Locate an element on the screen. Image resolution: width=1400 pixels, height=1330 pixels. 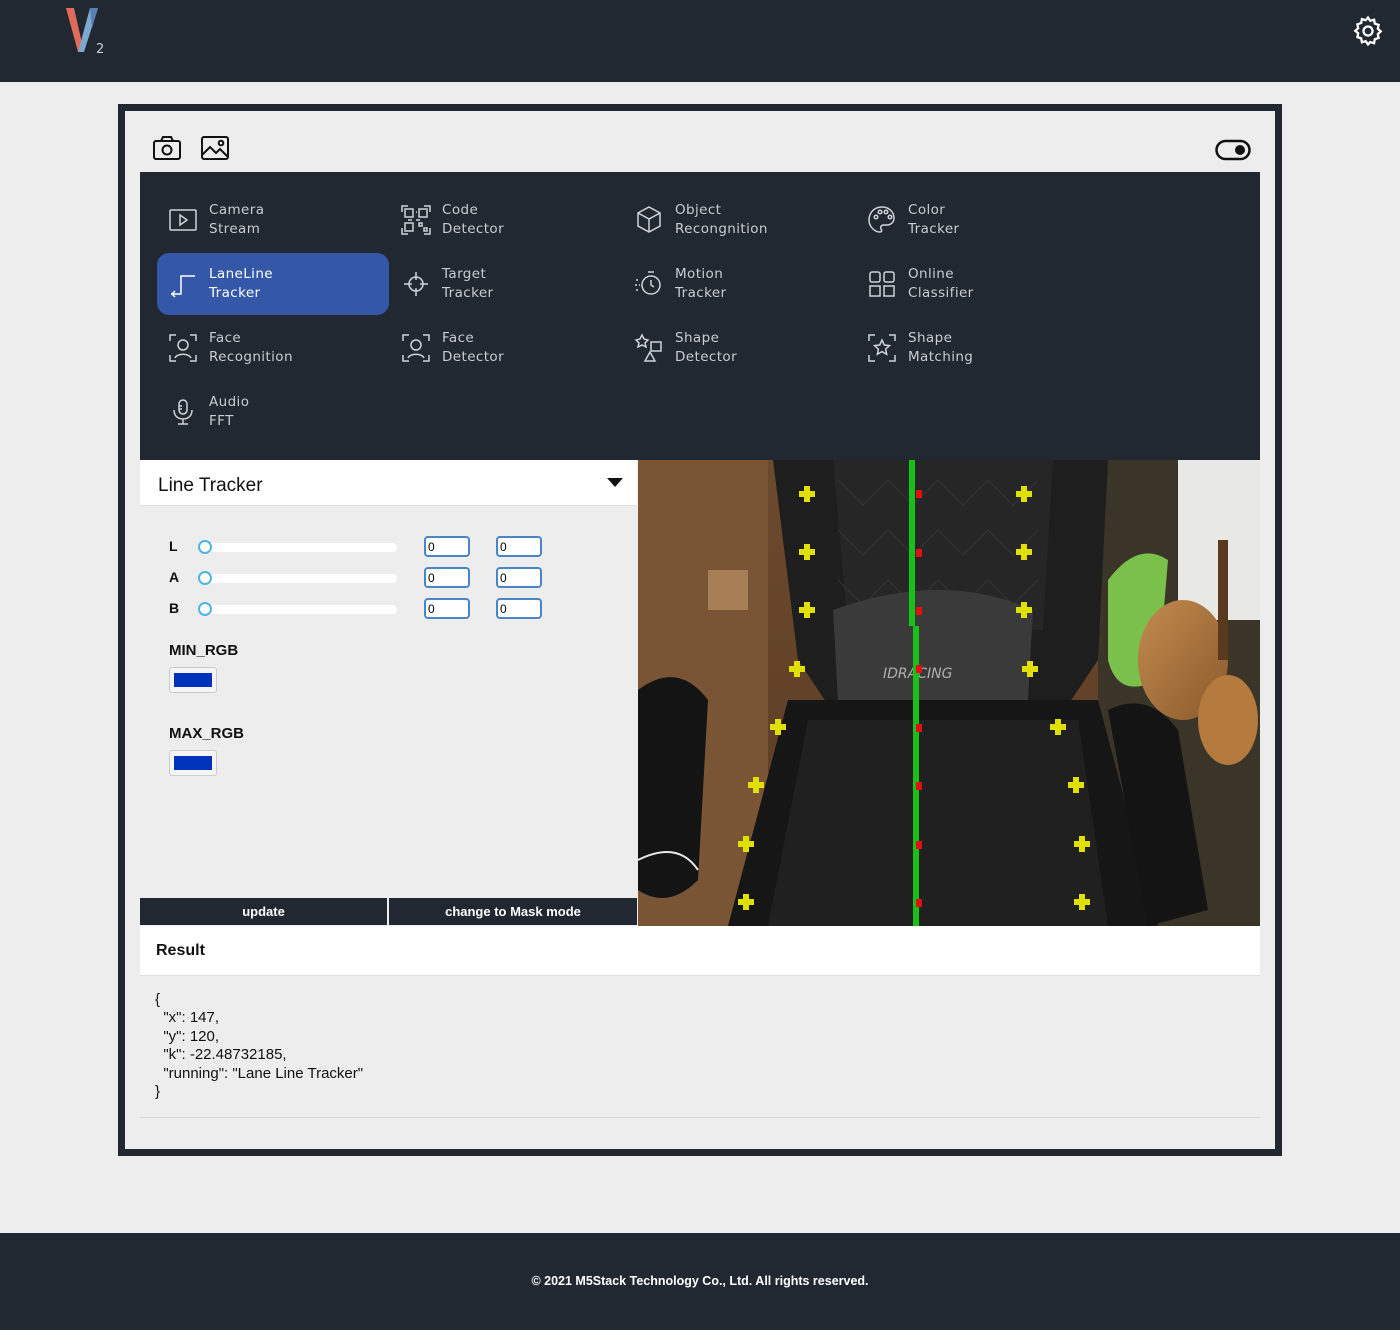
v2-logo: 2 is located at coordinates (86, 31).